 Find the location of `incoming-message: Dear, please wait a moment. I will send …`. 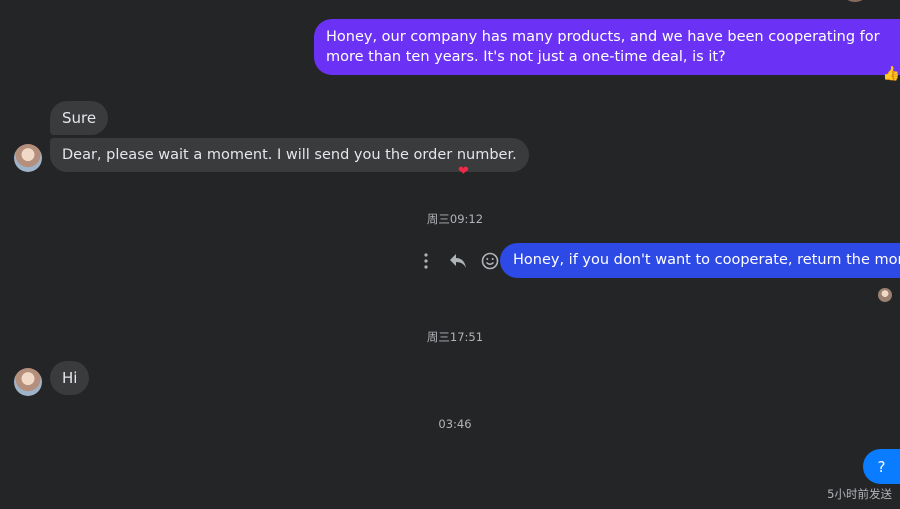

incoming-message: Dear, please wait a moment. I will send … is located at coordinates (289, 155).